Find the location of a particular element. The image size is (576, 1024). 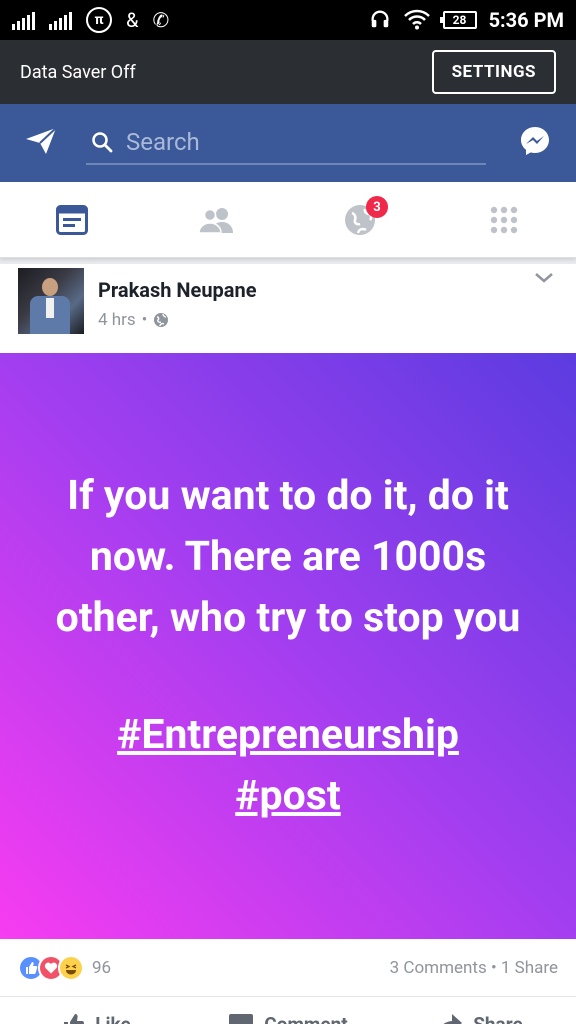

reactions-summary: 96 3 Comments • 1 Share is located at coordinates (288, 968).